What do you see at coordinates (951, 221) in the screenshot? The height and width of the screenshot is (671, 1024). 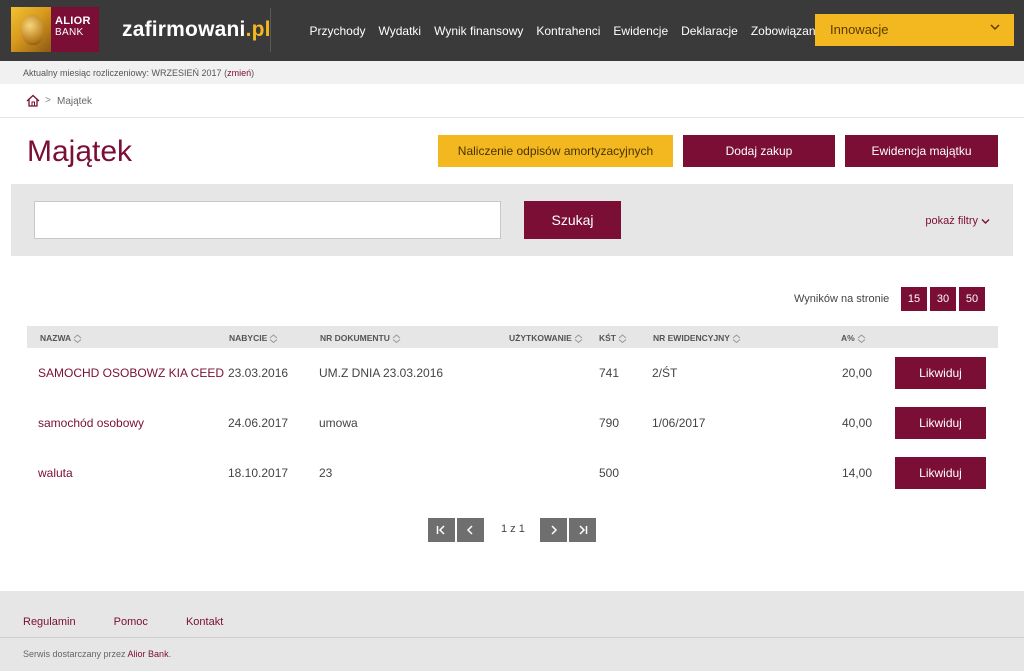 I see `show-filters-label: pokaż filtry` at bounding box center [951, 221].